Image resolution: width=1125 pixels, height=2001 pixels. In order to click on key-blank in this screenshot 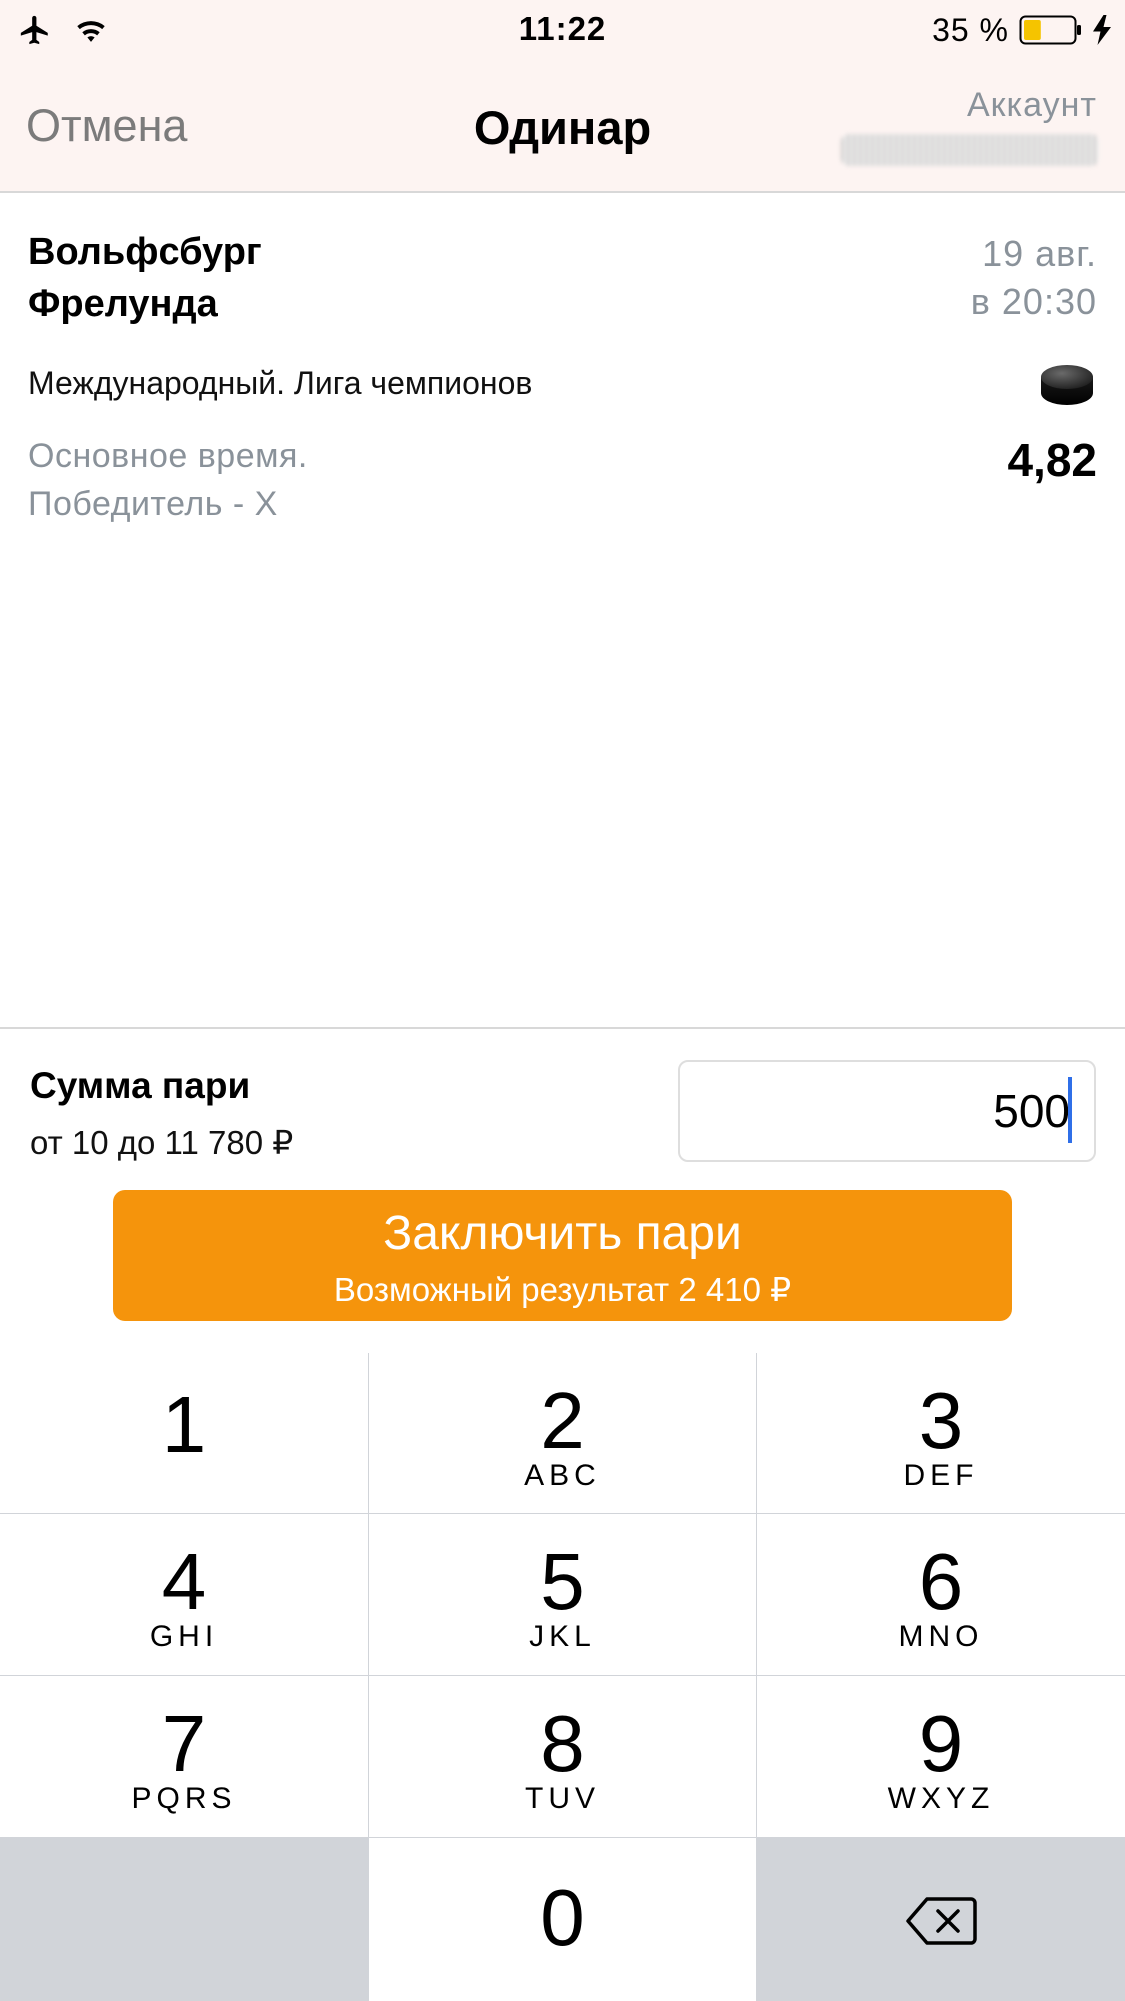, I will do `click(184, 1919)`.